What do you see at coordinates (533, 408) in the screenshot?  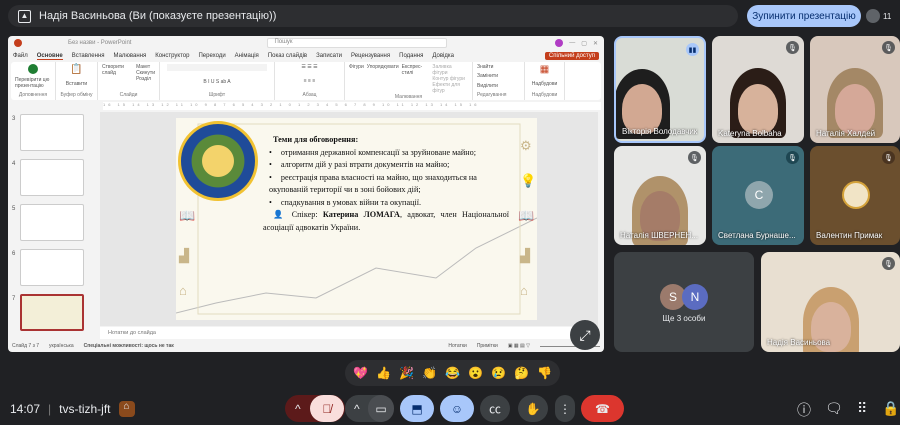 I see `raise-hand-button: ✋` at bounding box center [533, 408].